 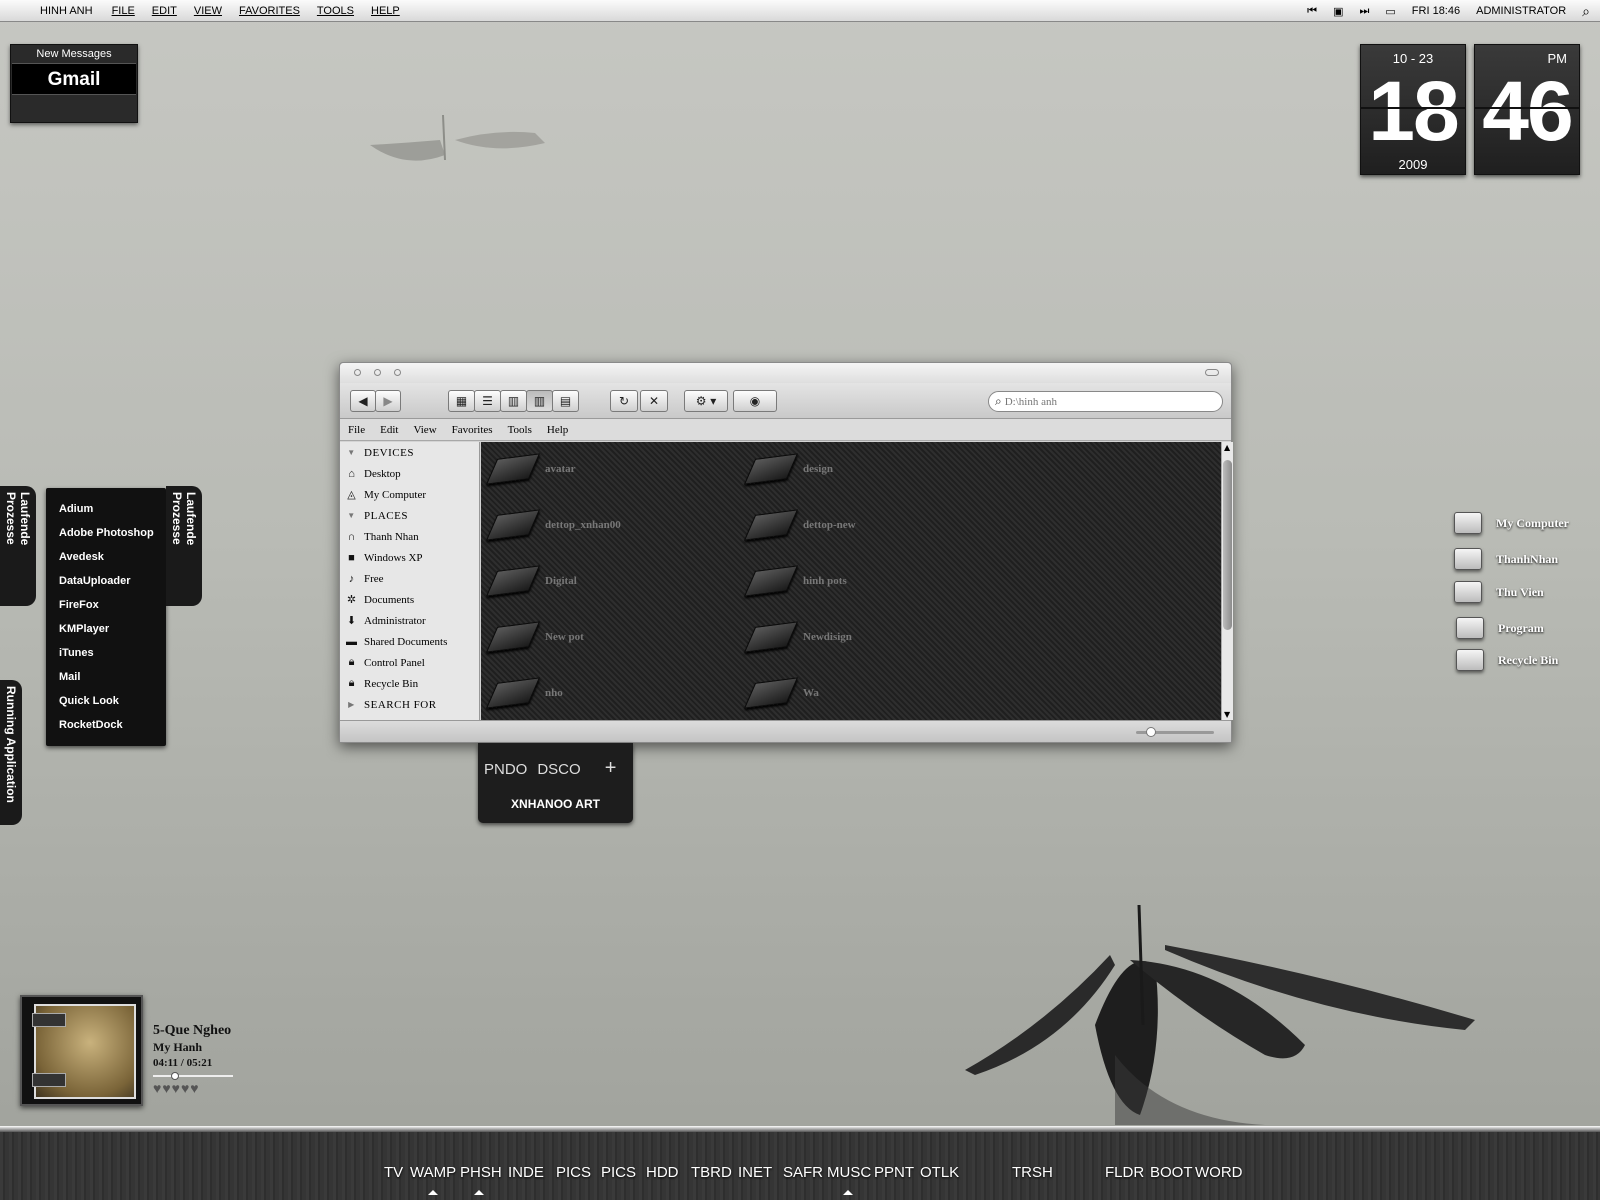 What do you see at coordinates (1338, 11) in the screenshot?
I see `media-icon: ▣` at bounding box center [1338, 11].